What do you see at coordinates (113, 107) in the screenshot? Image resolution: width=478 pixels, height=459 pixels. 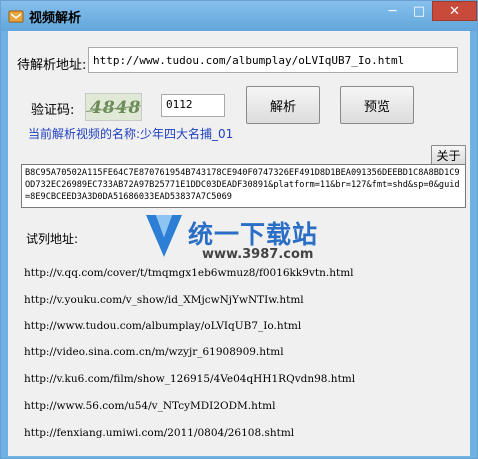 I see `captcha-image: 4848` at bounding box center [113, 107].